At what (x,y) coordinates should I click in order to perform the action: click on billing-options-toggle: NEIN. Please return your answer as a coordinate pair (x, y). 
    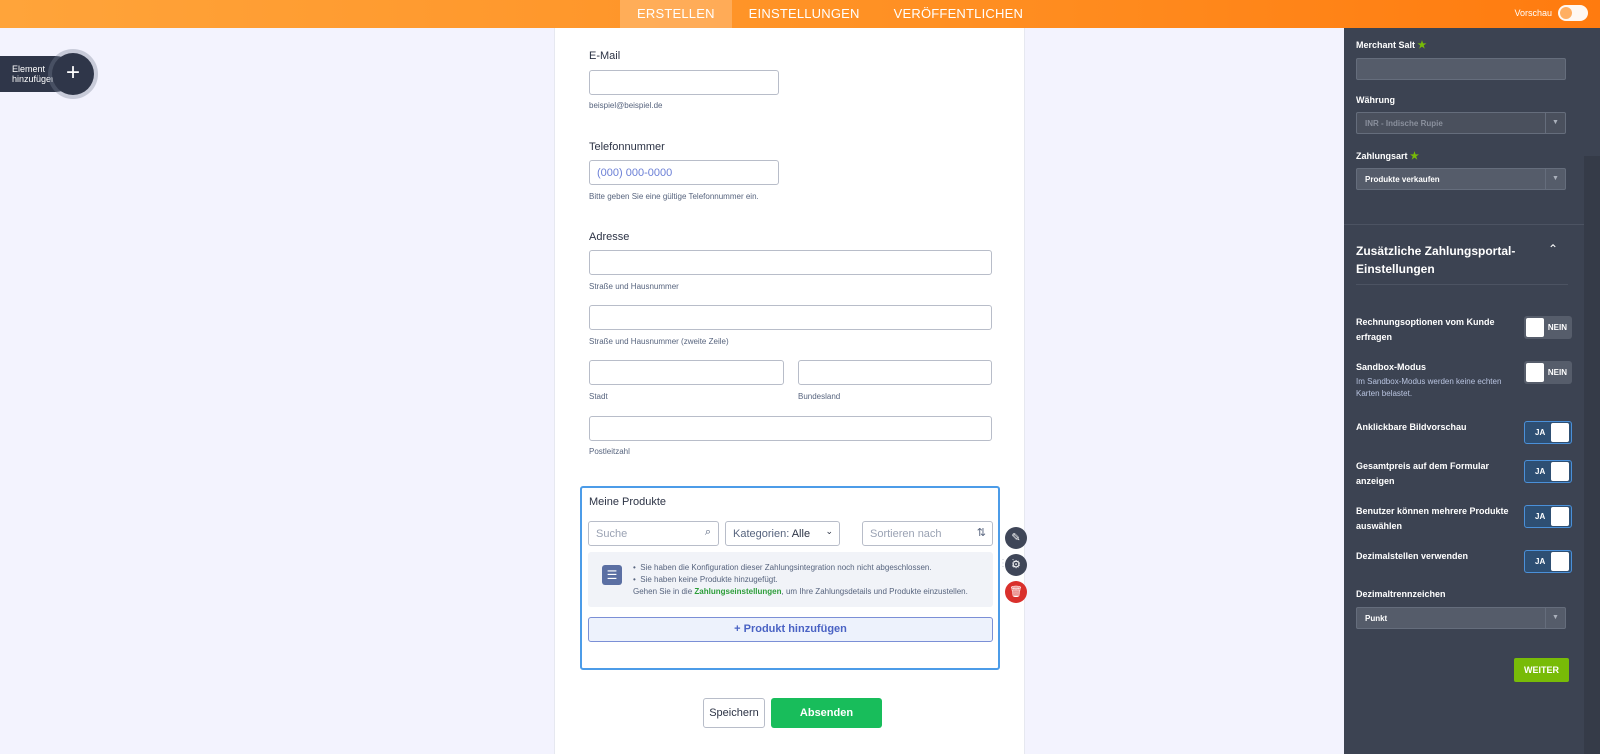
    Looking at the image, I should click on (1548, 327).